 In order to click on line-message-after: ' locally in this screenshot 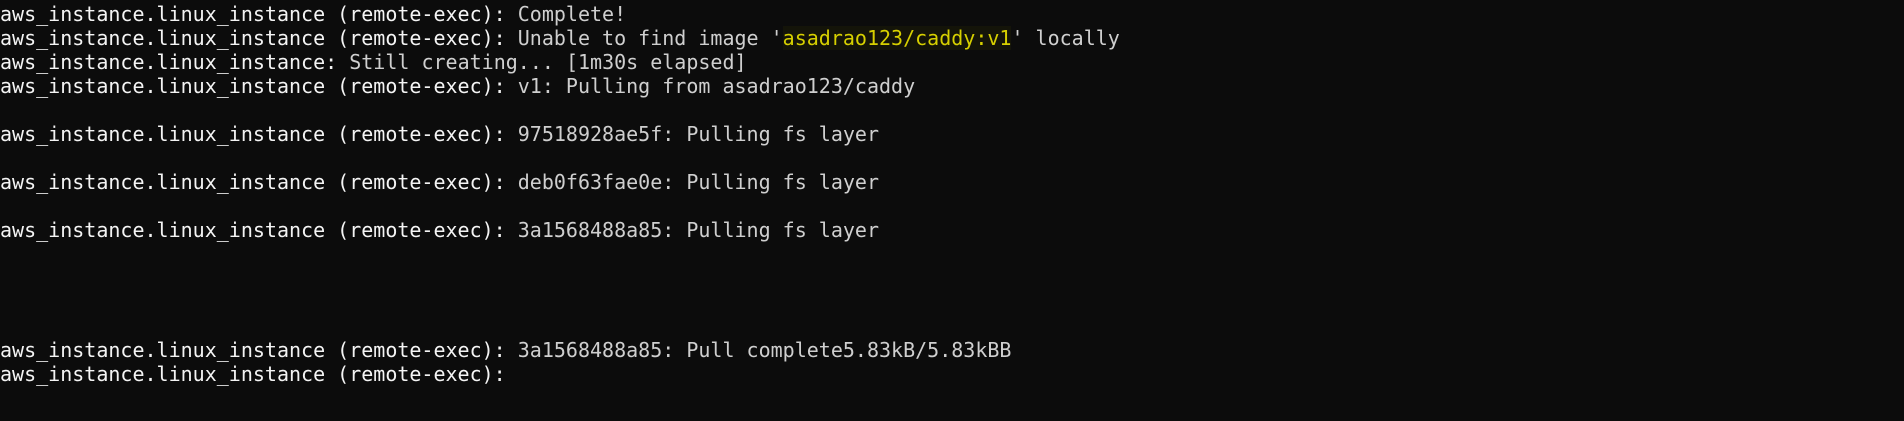, I will do `click(1065, 38)`.